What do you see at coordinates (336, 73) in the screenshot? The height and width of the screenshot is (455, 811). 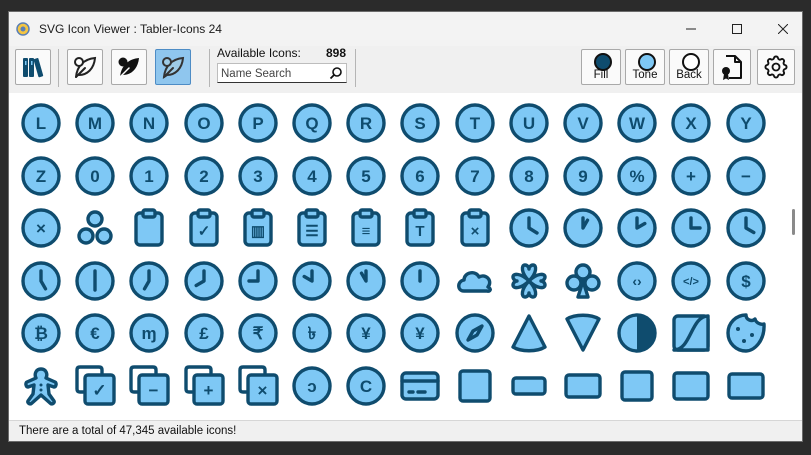 I see `search-icon` at bounding box center [336, 73].